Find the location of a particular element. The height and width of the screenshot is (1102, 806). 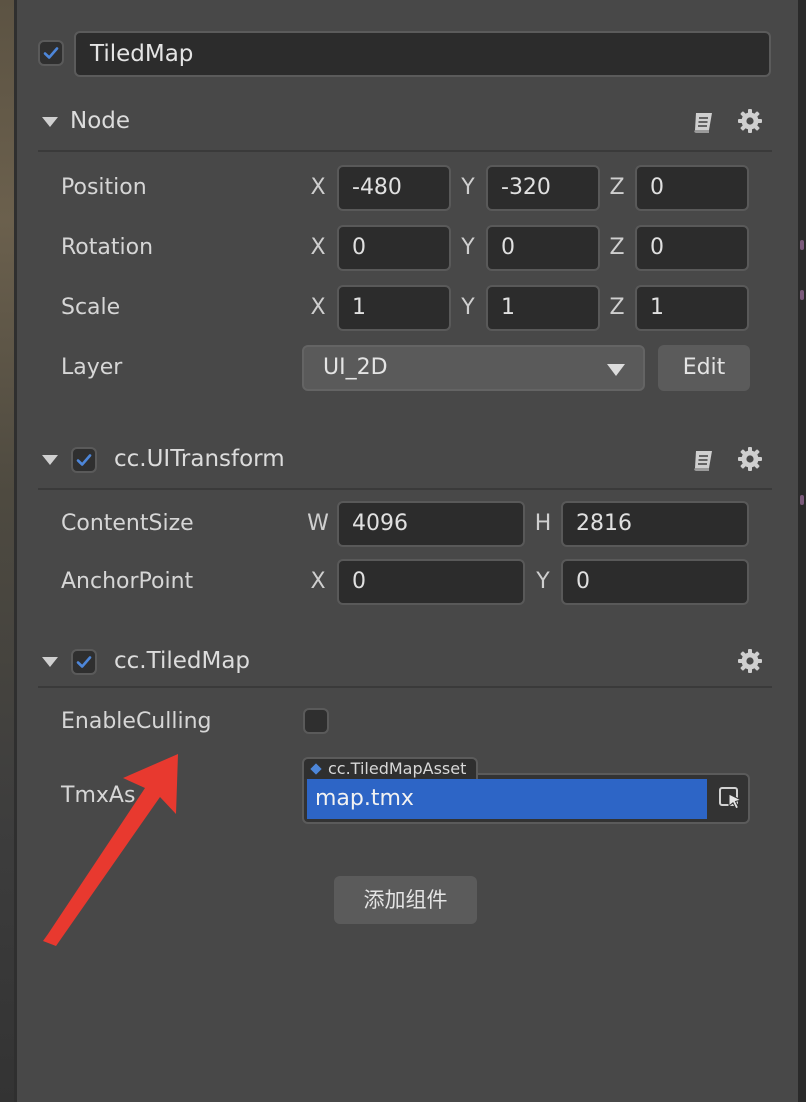

position-y-input: -320 is located at coordinates (543, 188).